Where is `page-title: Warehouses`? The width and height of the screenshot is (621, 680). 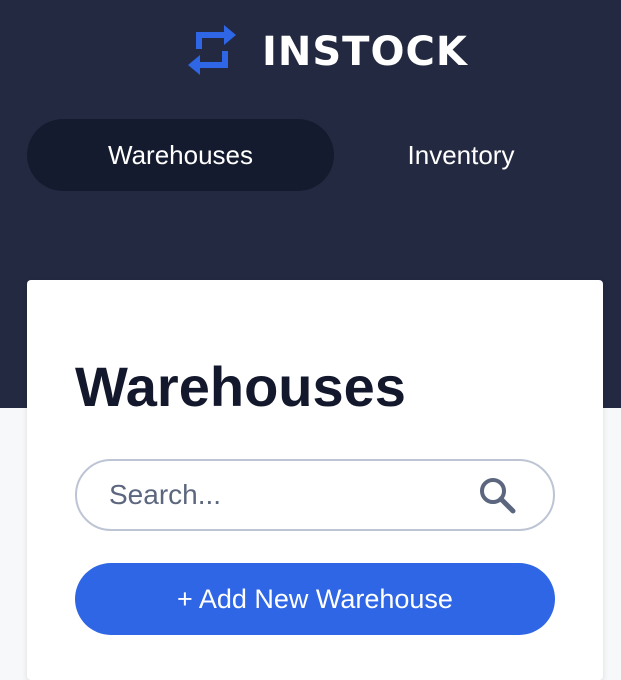
page-title: Warehouses is located at coordinates (240, 386).